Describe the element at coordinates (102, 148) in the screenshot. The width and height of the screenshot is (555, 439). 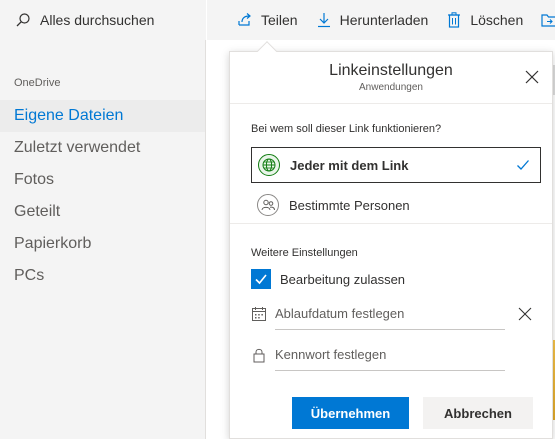
I see `sidebar-item-zuletzt-verwendet: Zuletzt verwendet` at that location.